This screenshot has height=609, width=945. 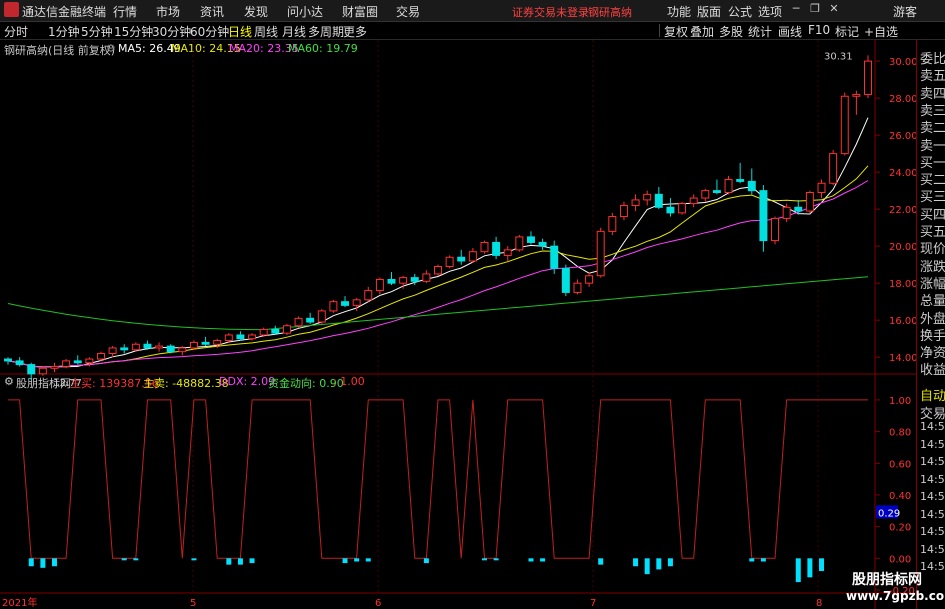 I want to click on period-15min: 15分钟, so click(x=133, y=31).